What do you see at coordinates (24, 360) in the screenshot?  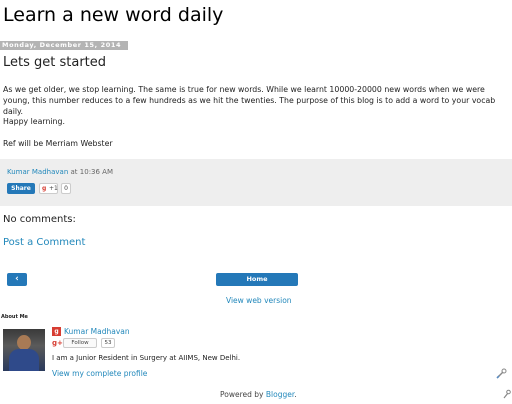 I see `avatar-body` at bounding box center [24, 360].